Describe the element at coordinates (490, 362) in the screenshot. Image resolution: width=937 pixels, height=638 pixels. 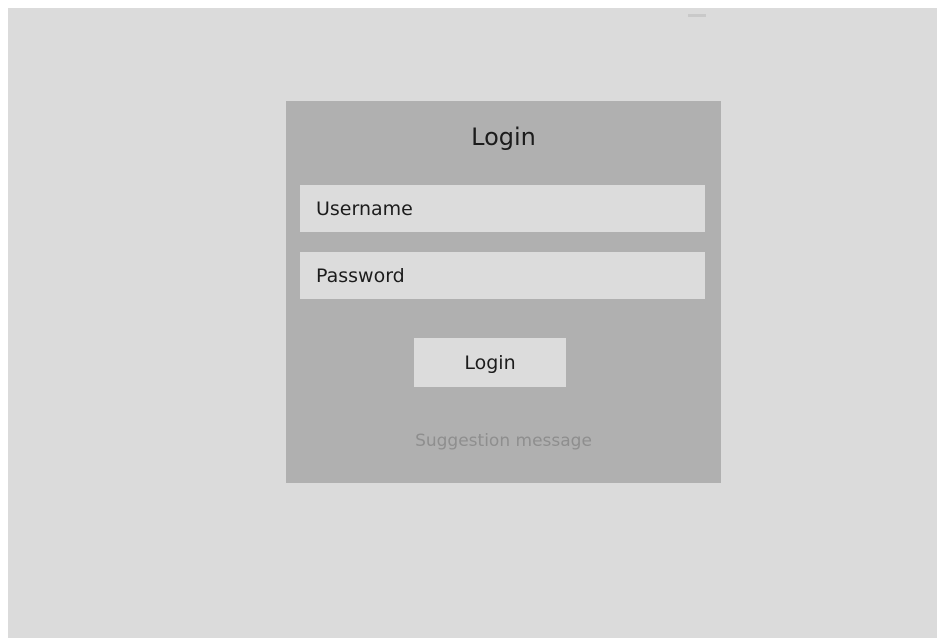
I see `login-button: Login` at that location.